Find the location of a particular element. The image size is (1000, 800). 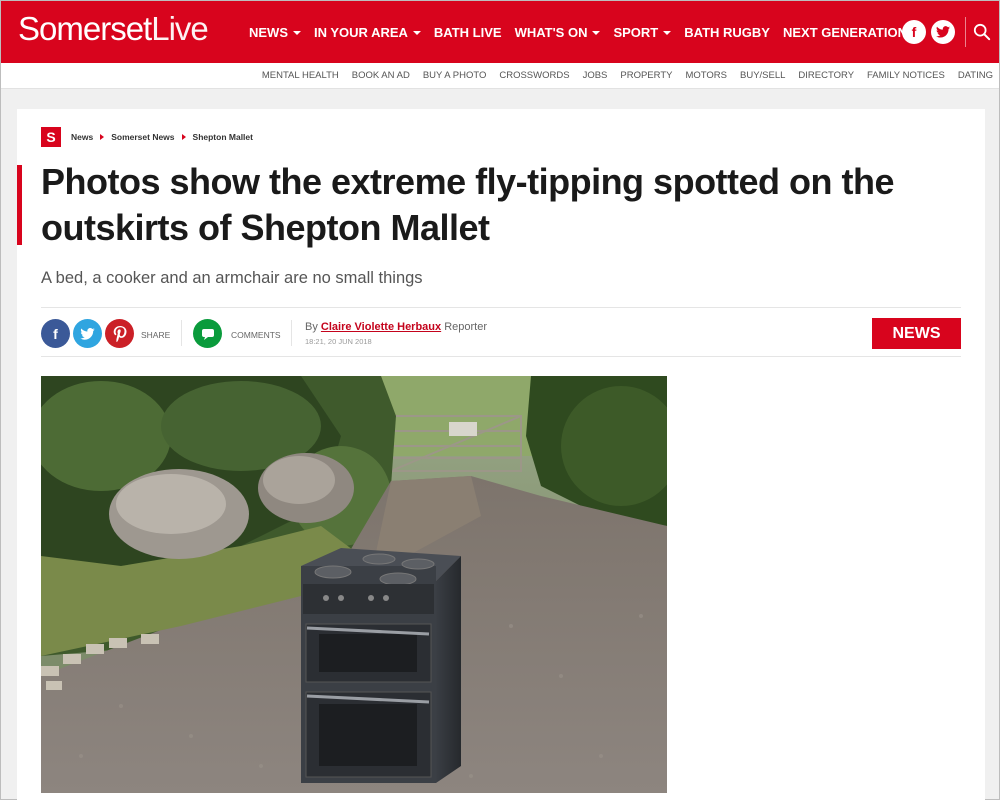

nav-item-news: NEWS is located at coordinates (275, 32).